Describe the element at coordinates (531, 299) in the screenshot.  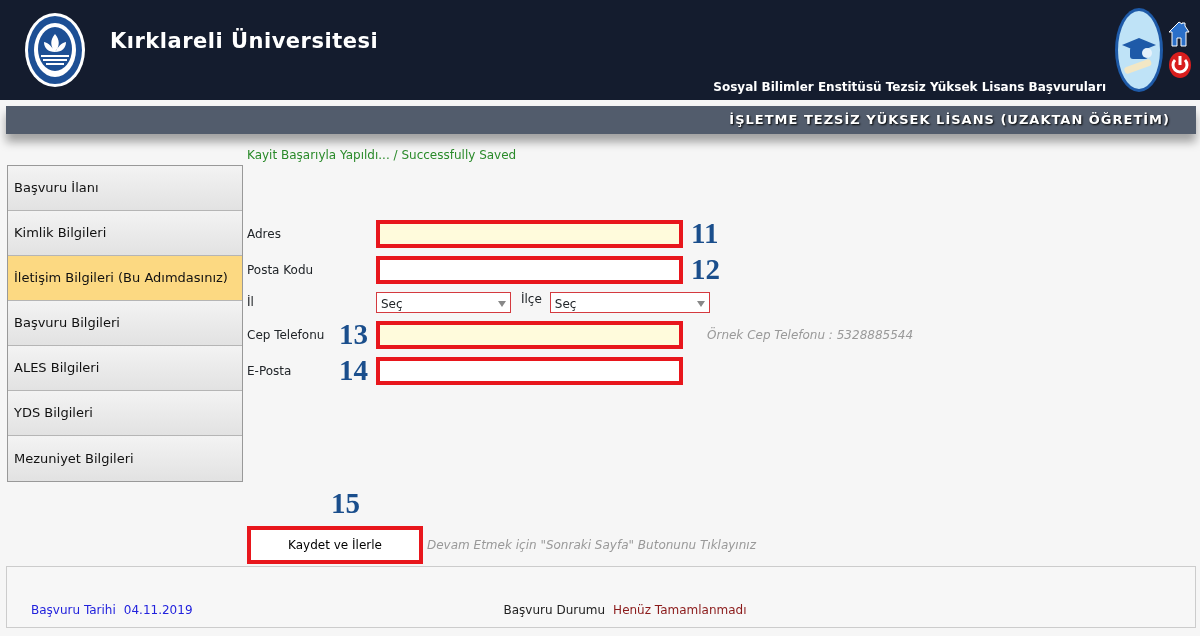
I see `field-label: İlçe` at that location.